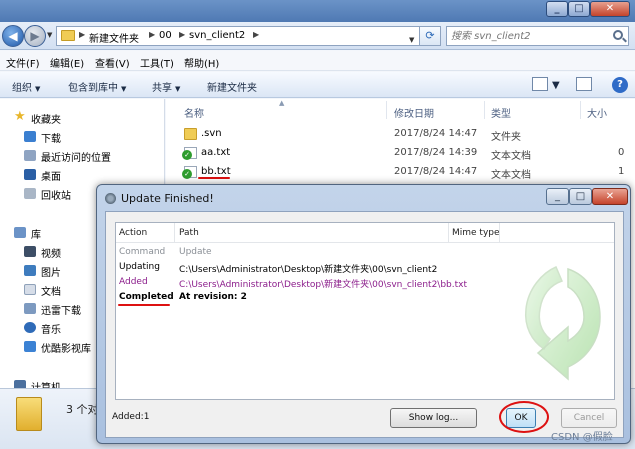 The image size is (635, 449). Describe the element at coordinates (217, 35) in the screenshot. I see `breadcrumb-item: svn_client2` at that location.